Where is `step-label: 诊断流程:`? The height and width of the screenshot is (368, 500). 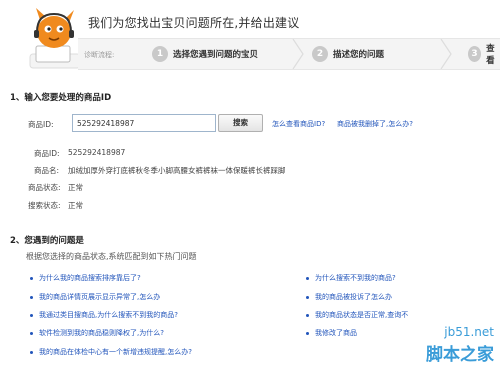 step-label: 诊断流程: is located at coordinates (99, 55).